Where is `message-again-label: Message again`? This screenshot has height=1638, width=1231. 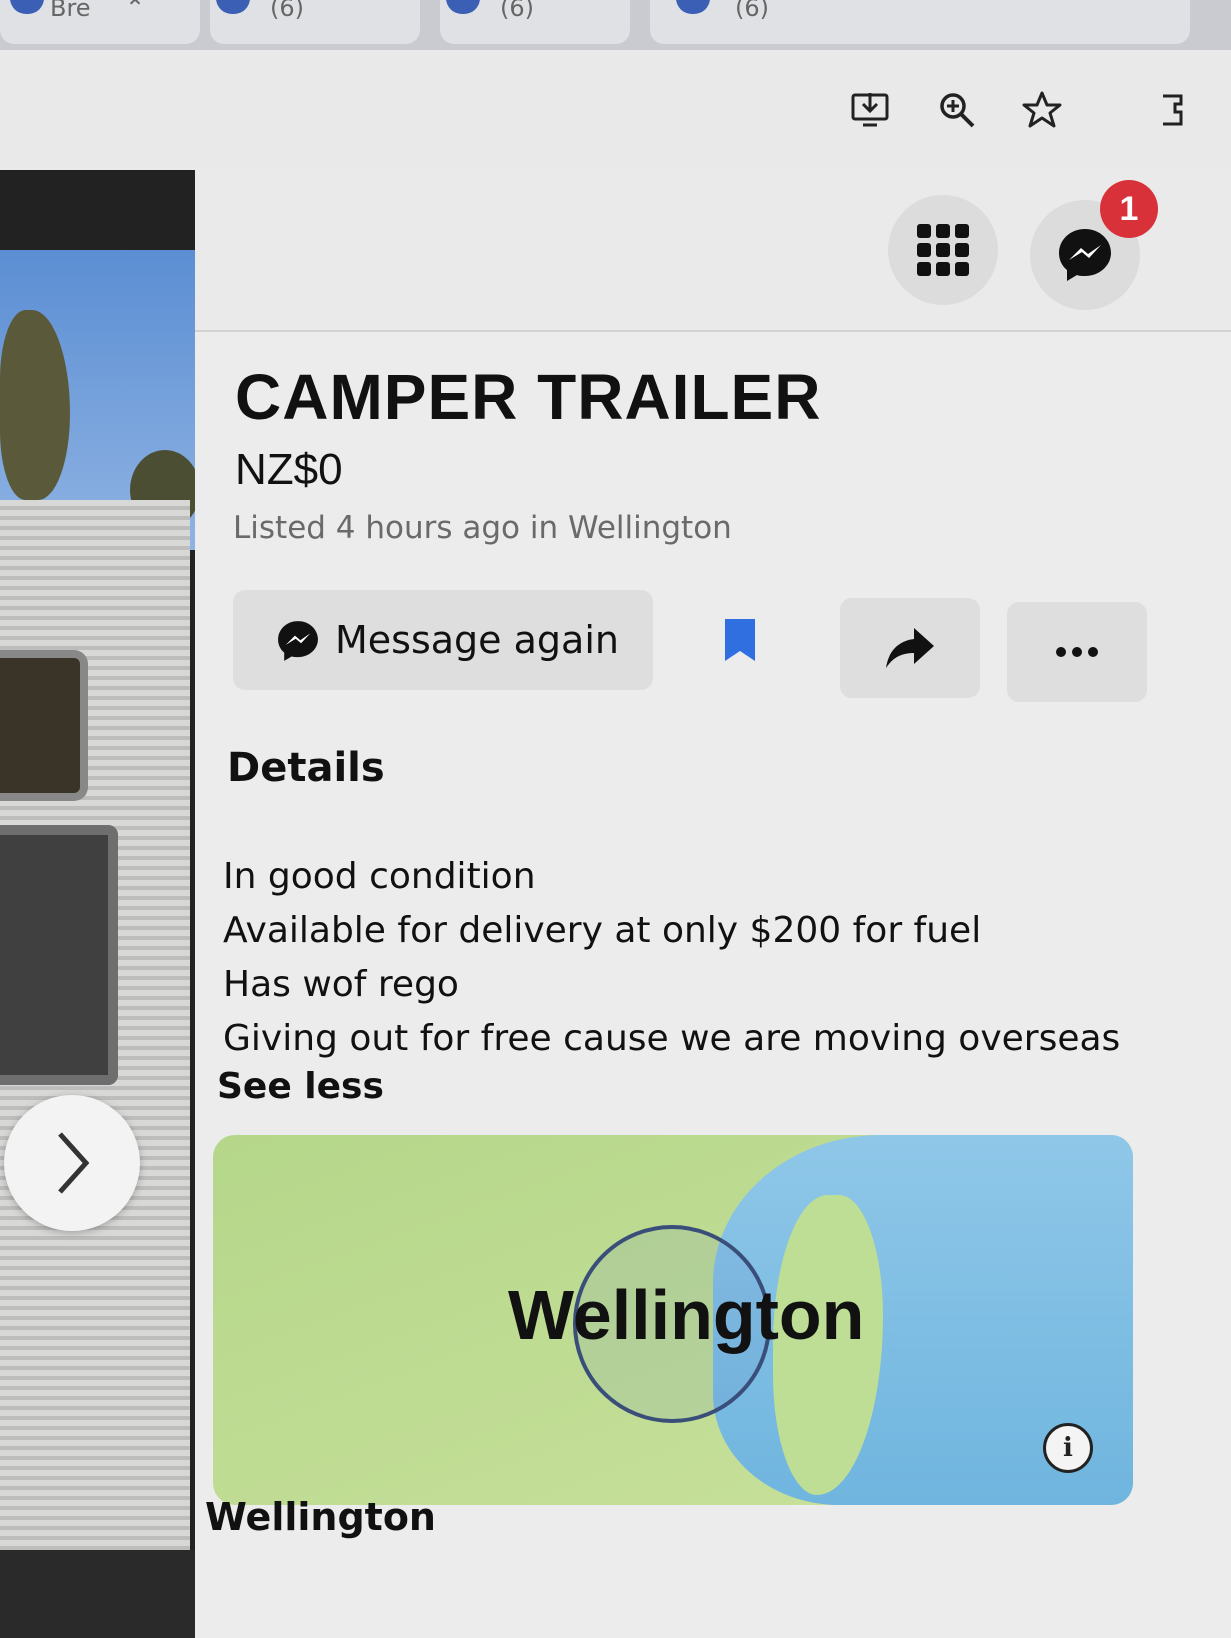
message-again-label: Message again is located at coordinates (477, 640).